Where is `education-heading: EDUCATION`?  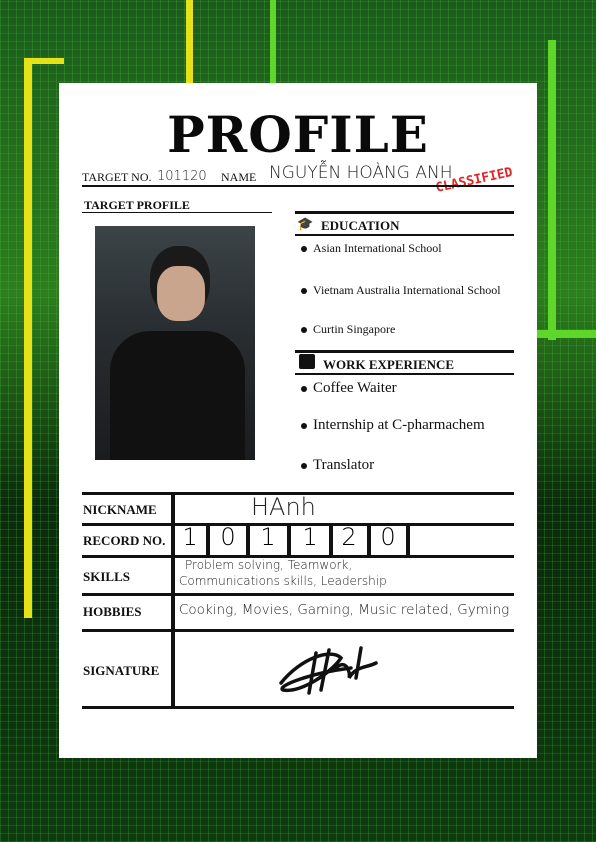
education-heading: EDUCATION is located at coordinates (360, 225).